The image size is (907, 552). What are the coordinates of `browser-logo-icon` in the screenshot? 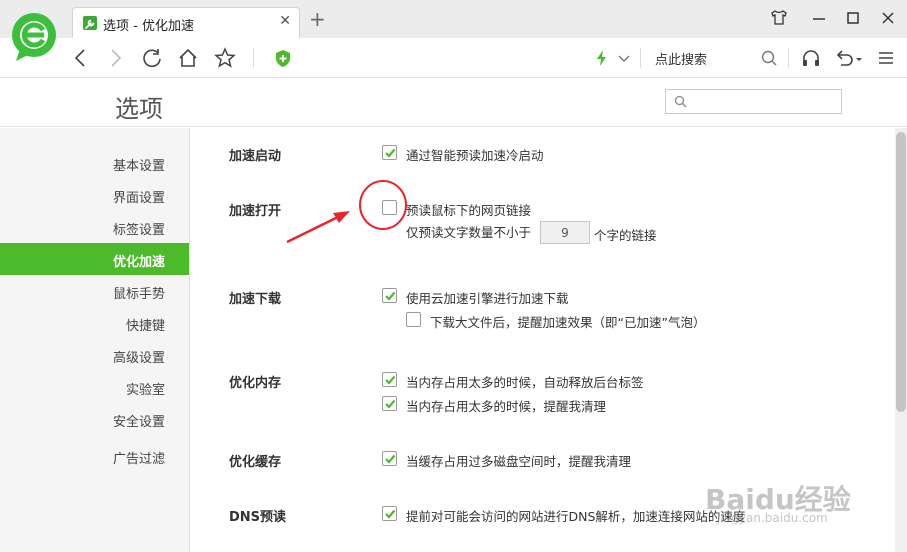 It's located at (34, 37).